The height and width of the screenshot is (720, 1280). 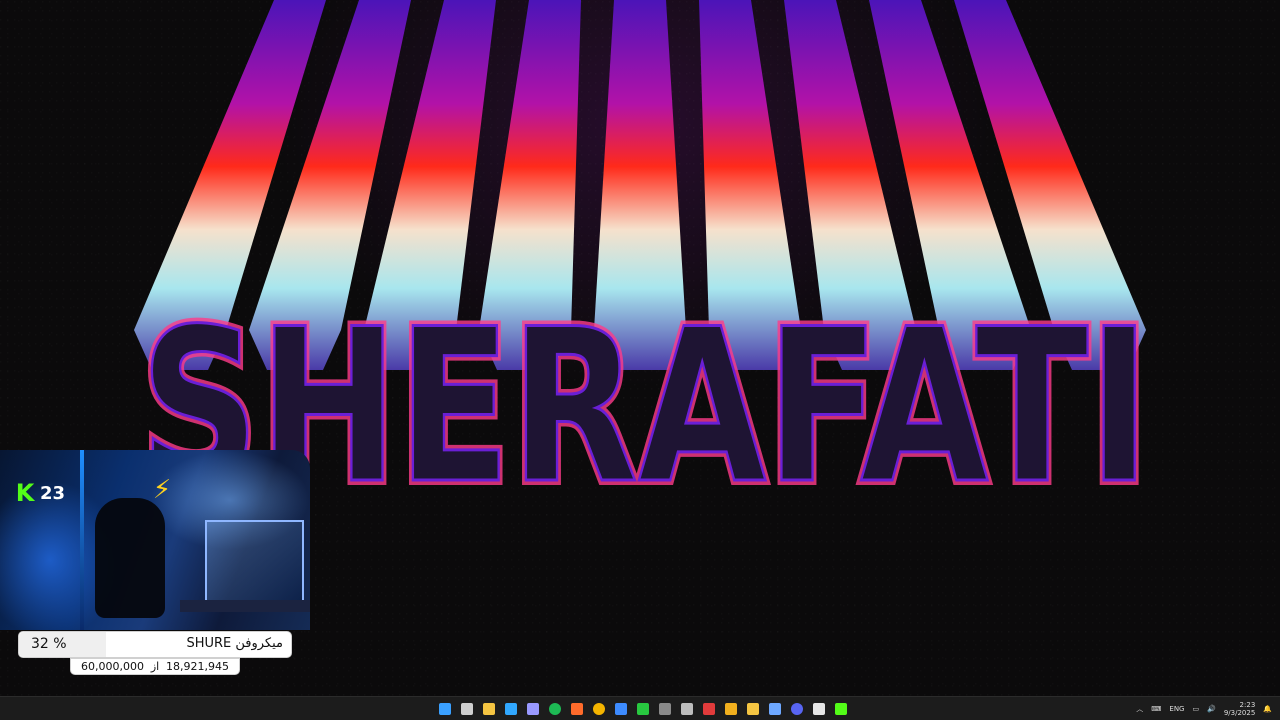 What do you see at coordinates (731, 709) in the screenshot?
I see `app-yellow-icon` at bounding box center [731, 709].